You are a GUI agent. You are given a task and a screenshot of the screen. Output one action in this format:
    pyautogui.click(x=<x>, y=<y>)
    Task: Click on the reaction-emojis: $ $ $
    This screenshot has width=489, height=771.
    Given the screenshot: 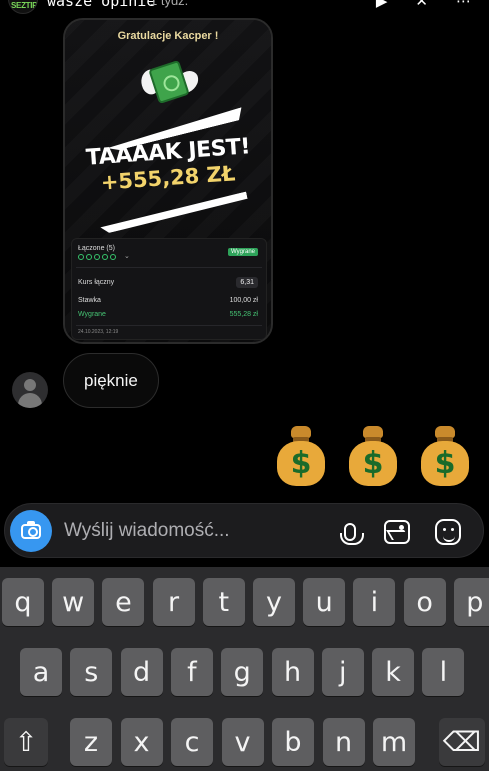 What is the action you would take?
    pyautogui.click(x=373, y=456)
    